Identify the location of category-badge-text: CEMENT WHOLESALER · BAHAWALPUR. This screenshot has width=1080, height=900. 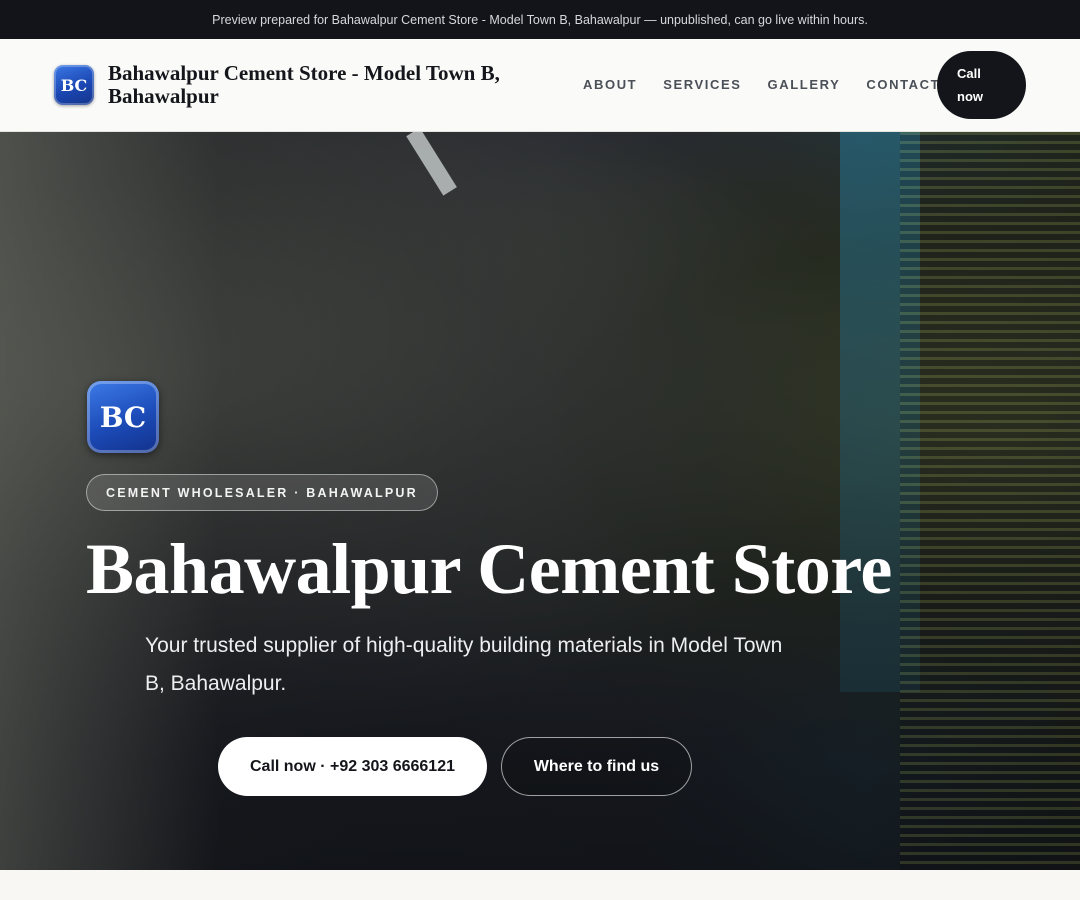
(262, 492).